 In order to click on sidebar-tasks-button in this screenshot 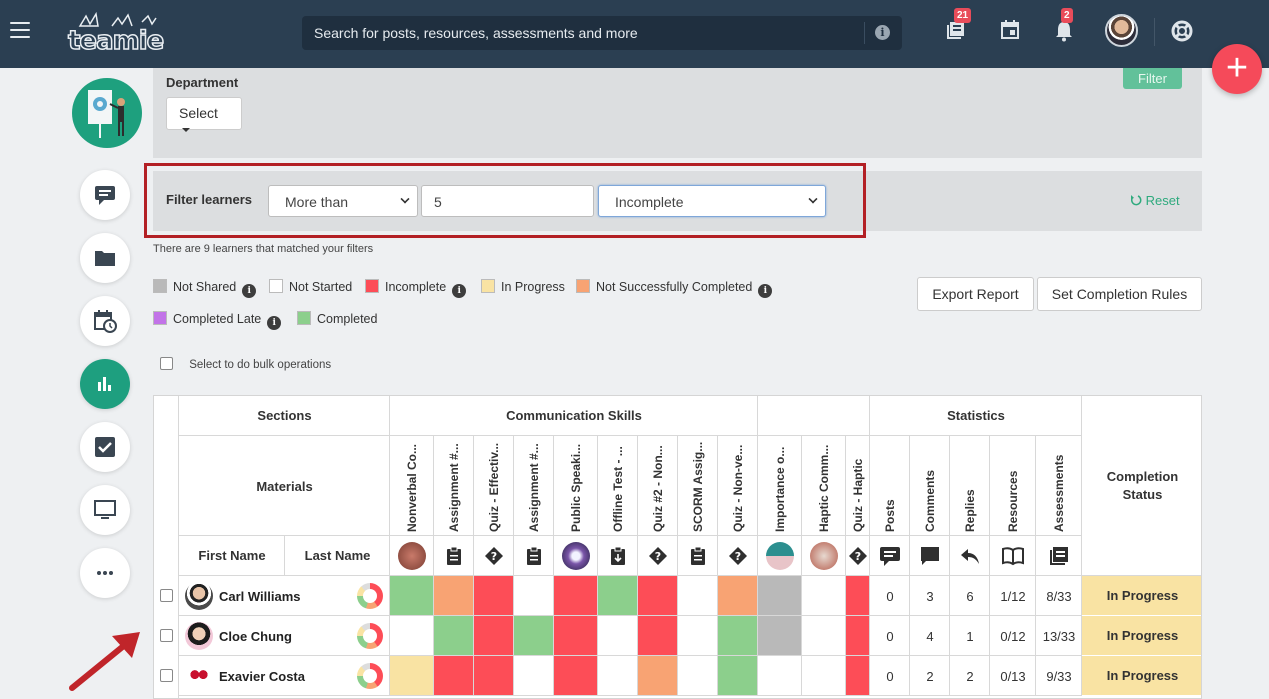, I will do `click(105, 447)`.